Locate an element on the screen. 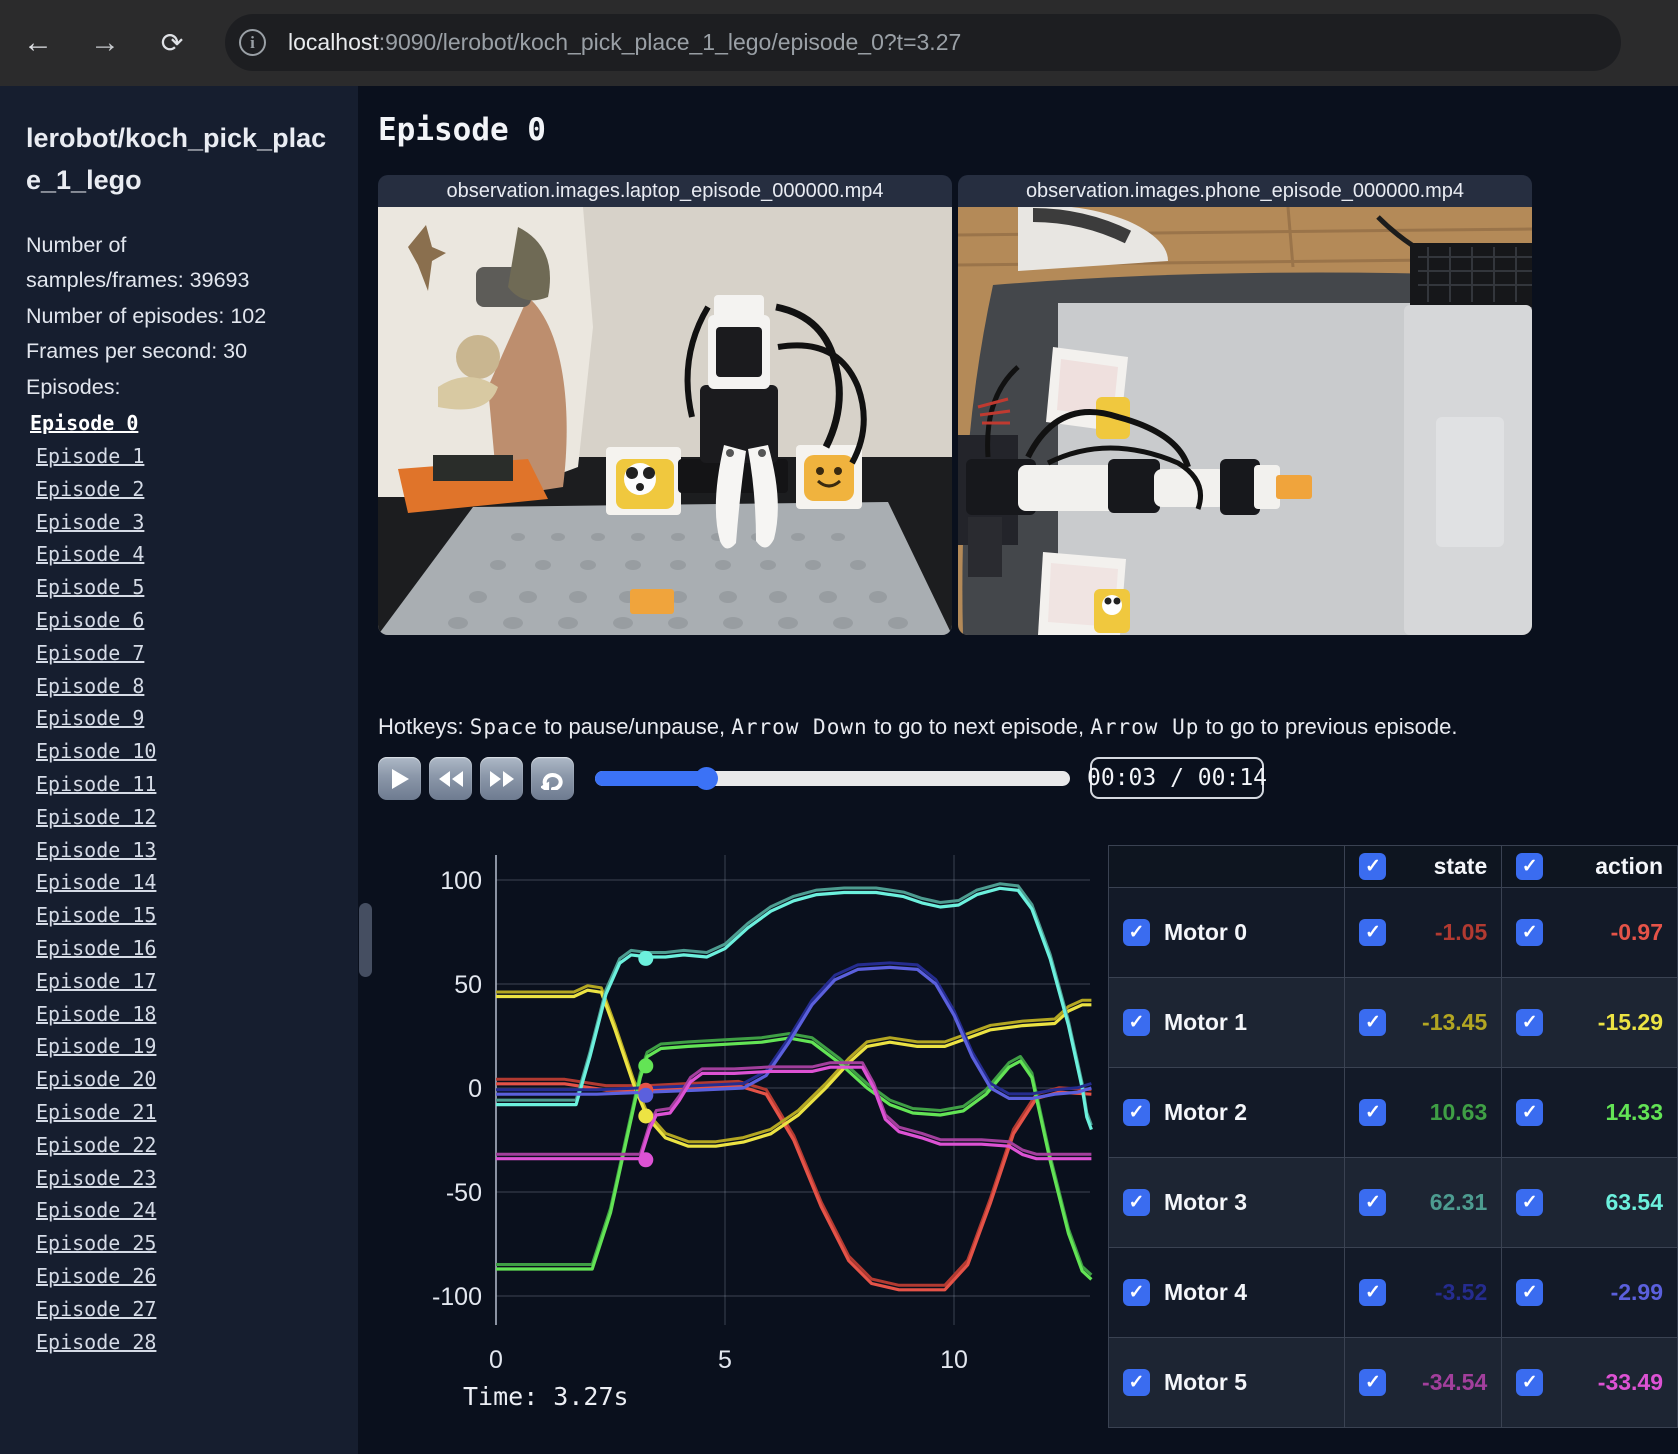 This screenshot has height=1454, width=1678. action-header-label: action is located at coordinates (1629, 866).